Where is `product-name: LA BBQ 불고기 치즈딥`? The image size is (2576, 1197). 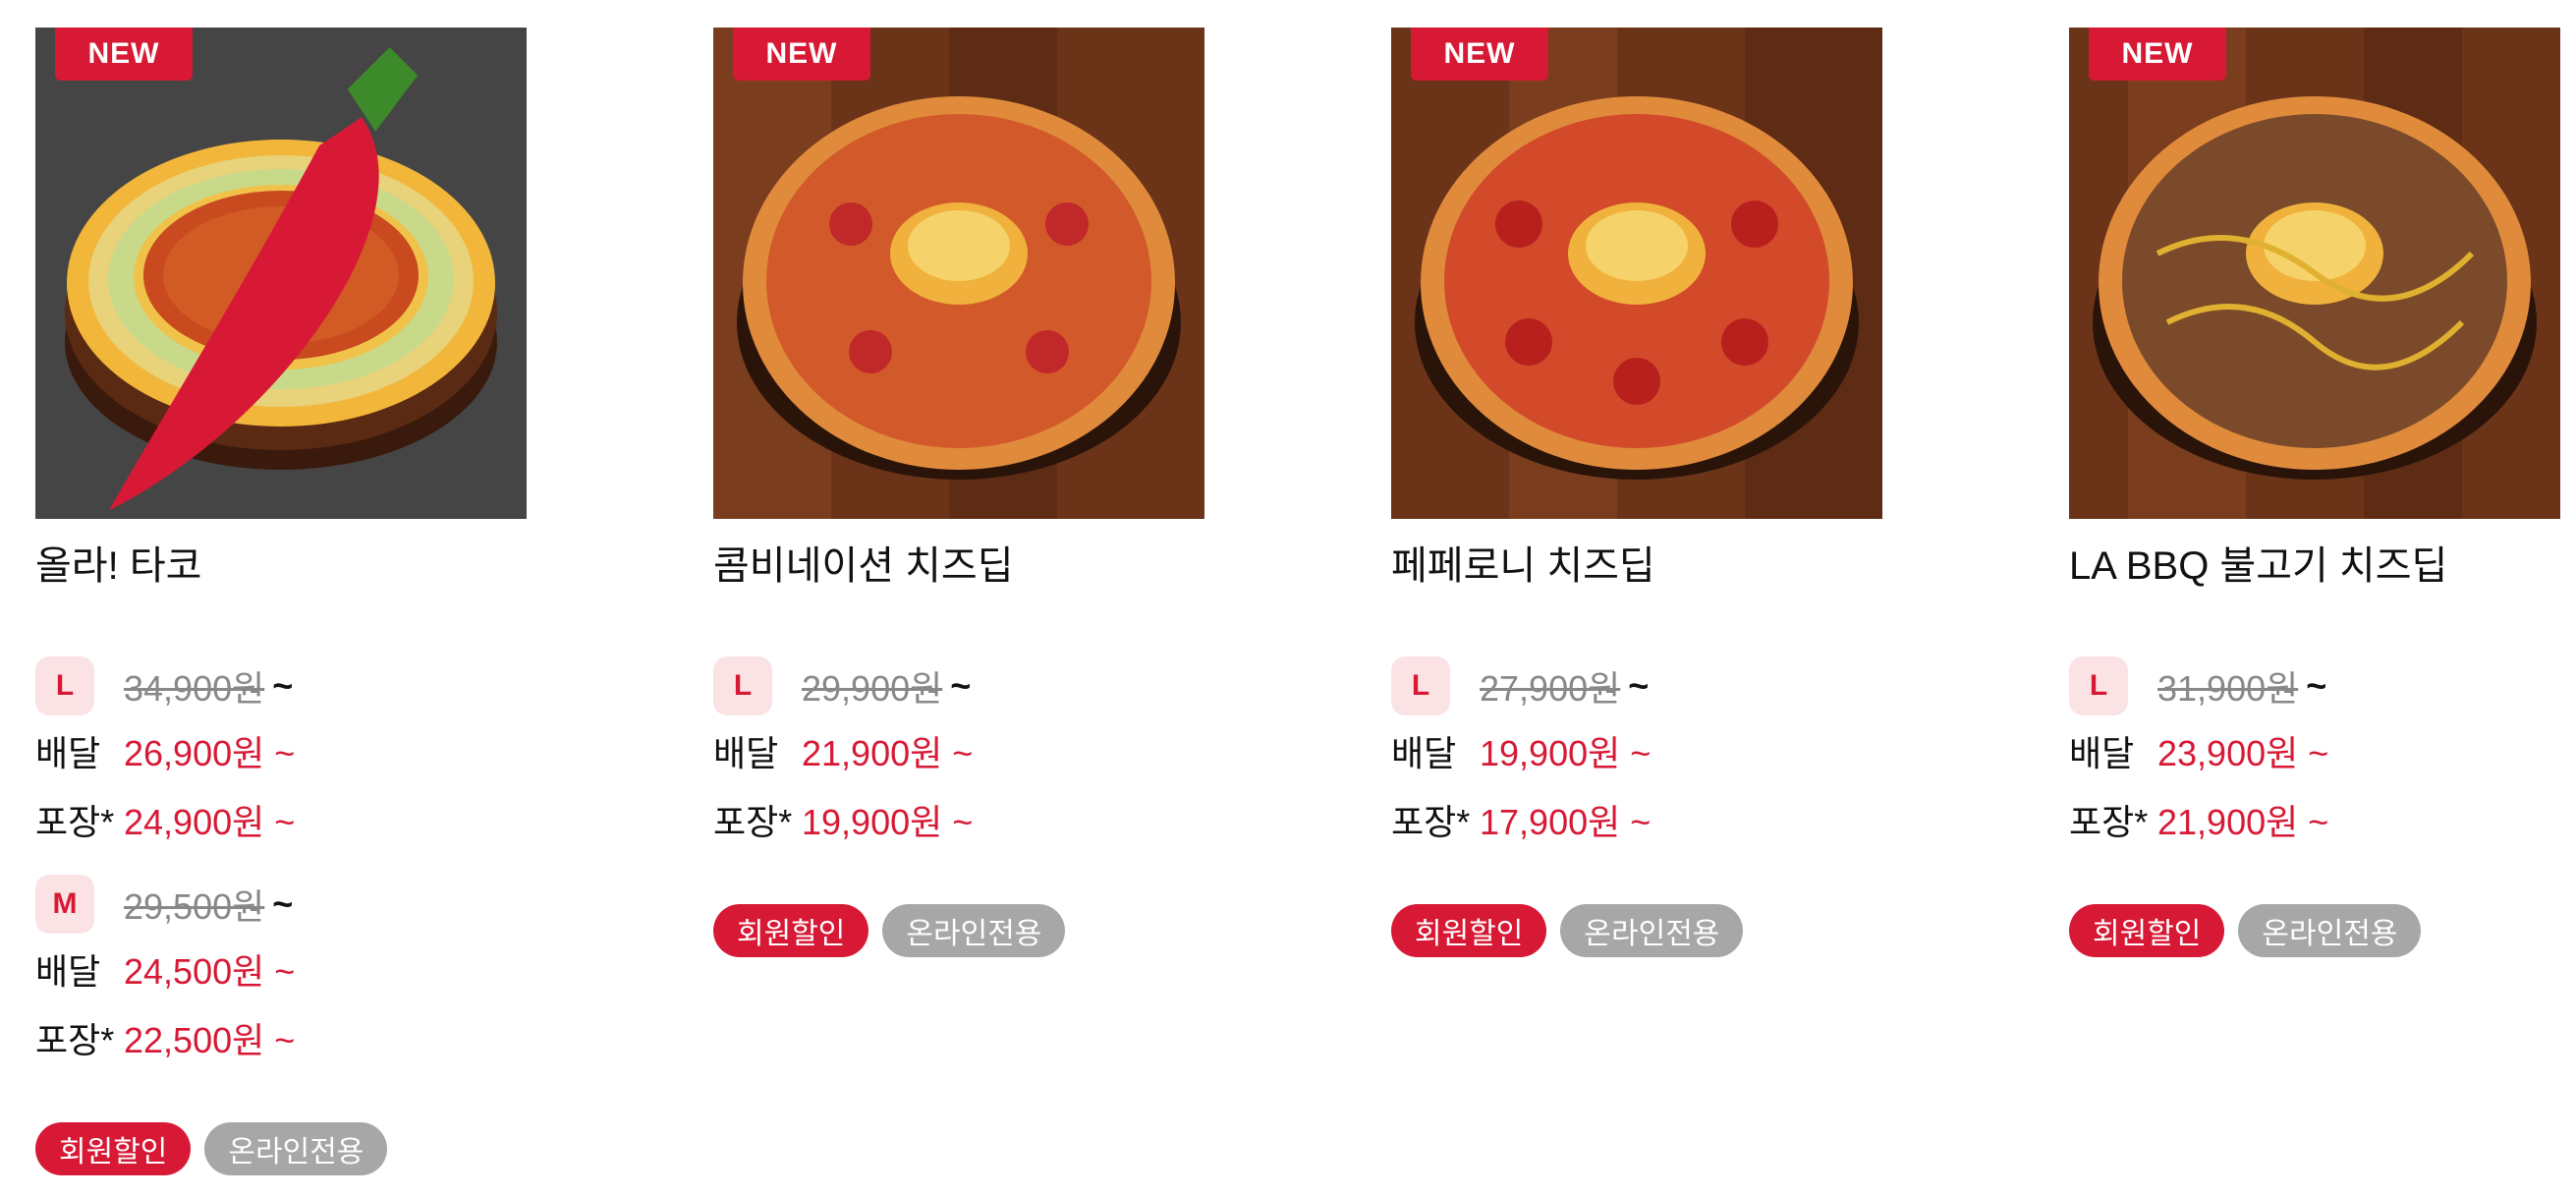
product-name: LA BBQ 불고기 치즈딥 is located at coordinates (2258, 566).